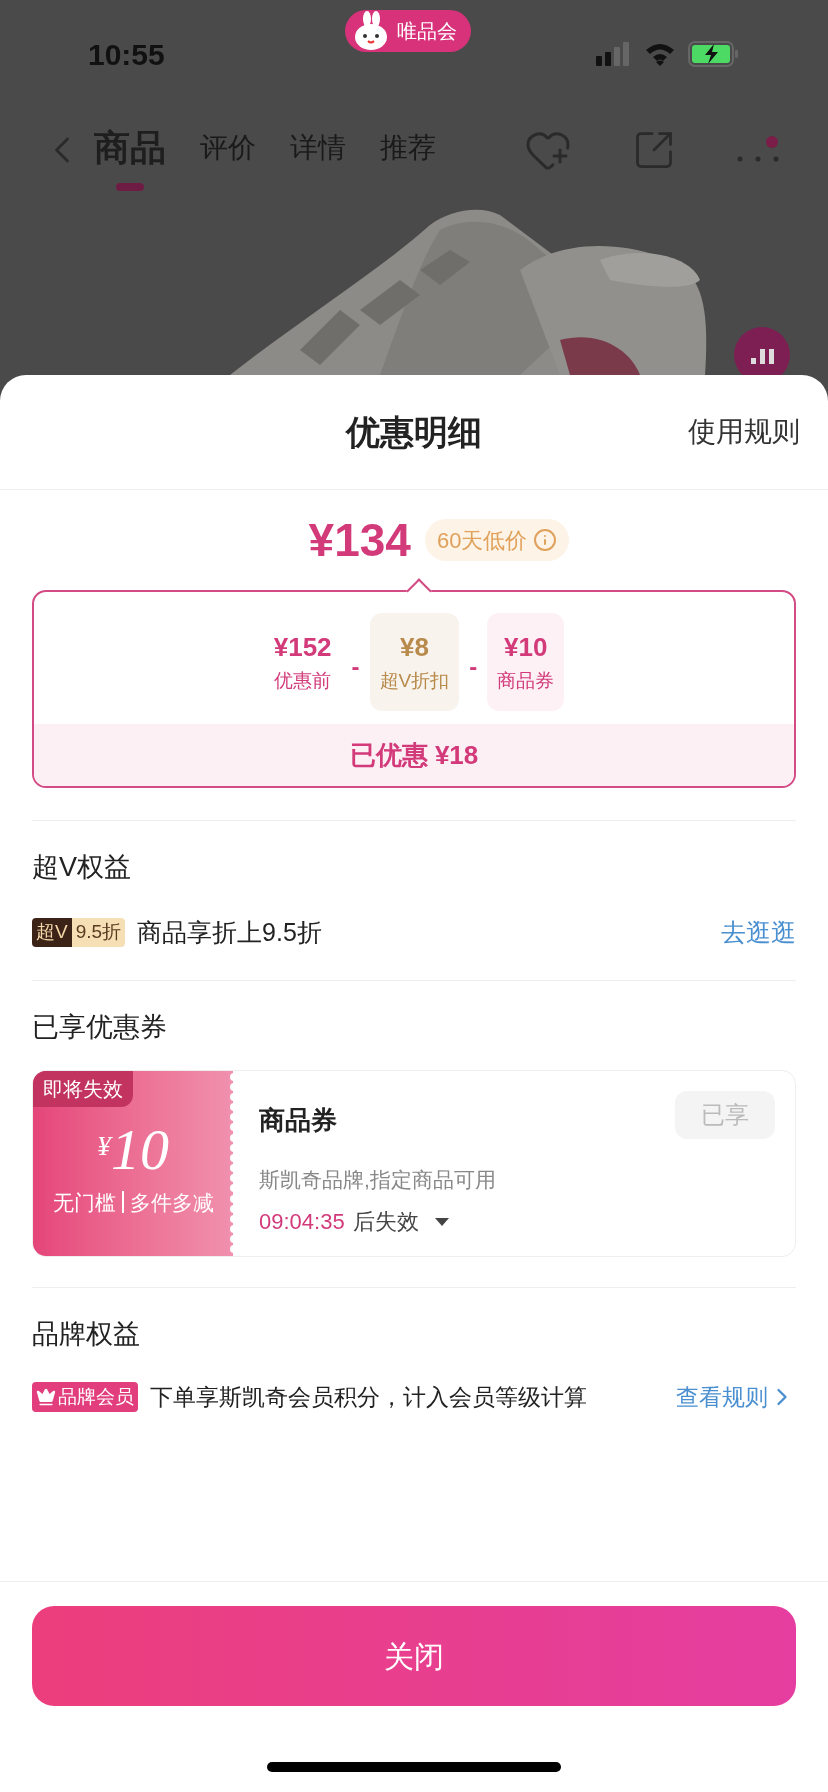  What do you see at coordinates (130, 187) in the screenshot?
I see `tab-underline` at bounding box center [130, 187].